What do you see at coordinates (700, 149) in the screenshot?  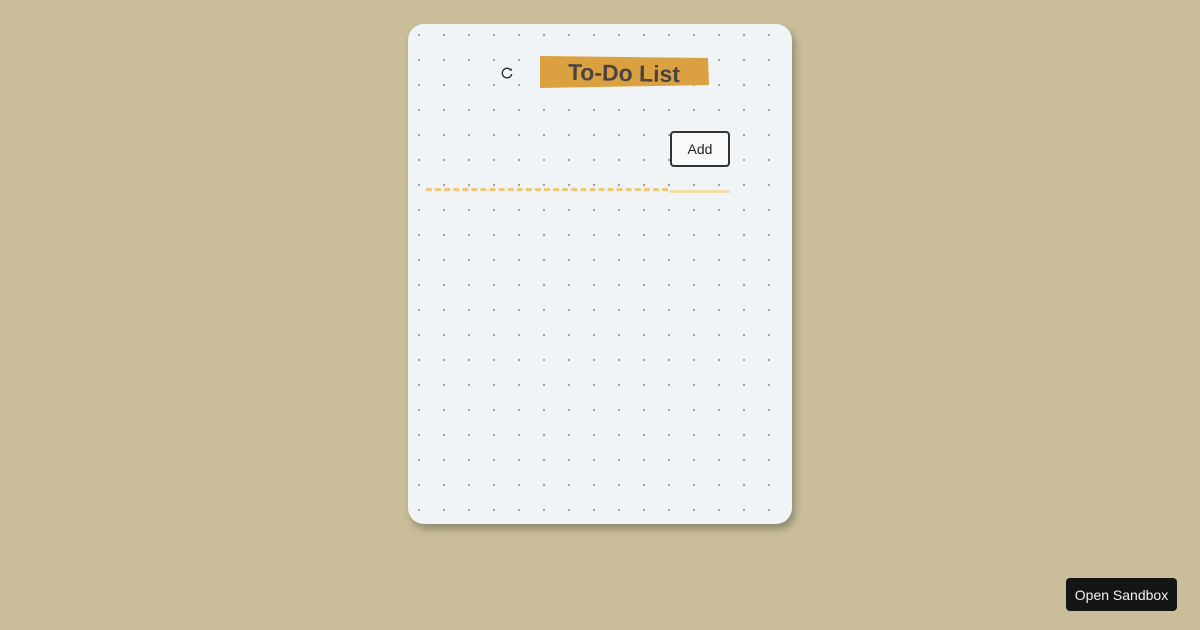 I see `add-button: Add` at bounding box center [700, 149].